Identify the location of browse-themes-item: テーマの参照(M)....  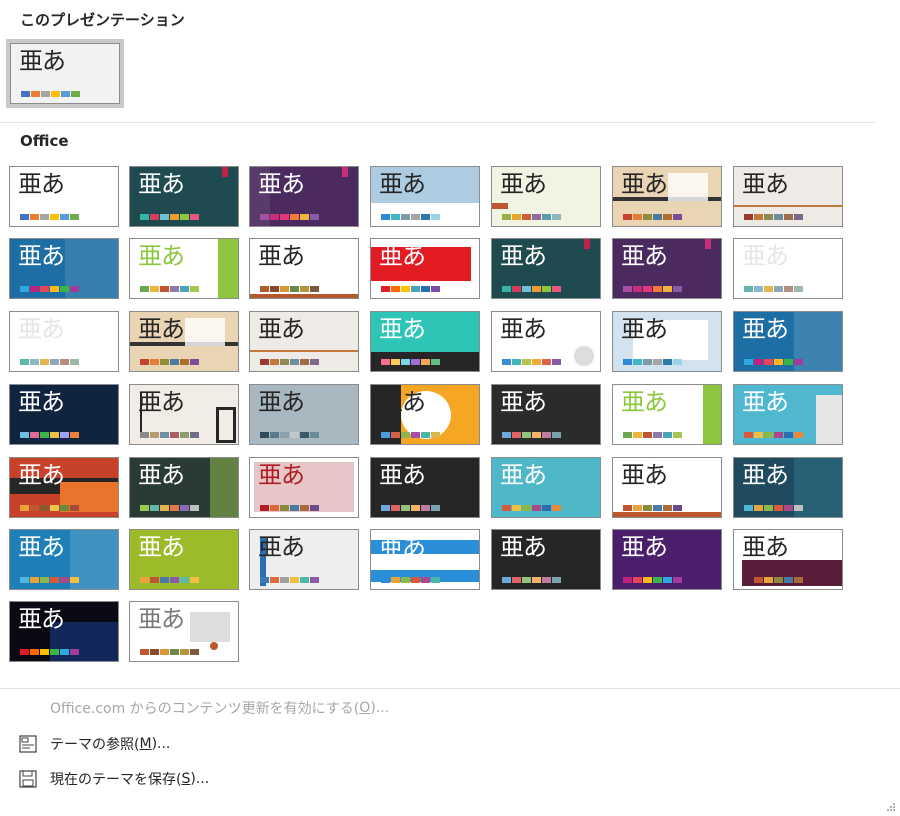
(93, 744).